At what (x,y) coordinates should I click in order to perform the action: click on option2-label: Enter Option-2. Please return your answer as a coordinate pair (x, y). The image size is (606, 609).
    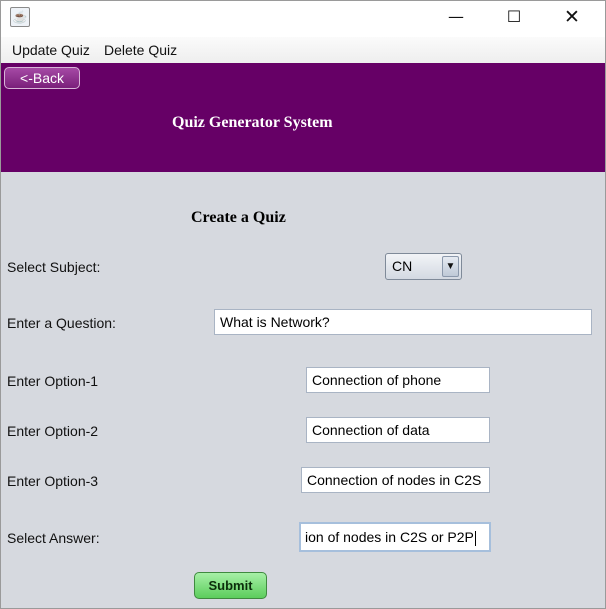
    Looking at the image, I should click on (53, 431).